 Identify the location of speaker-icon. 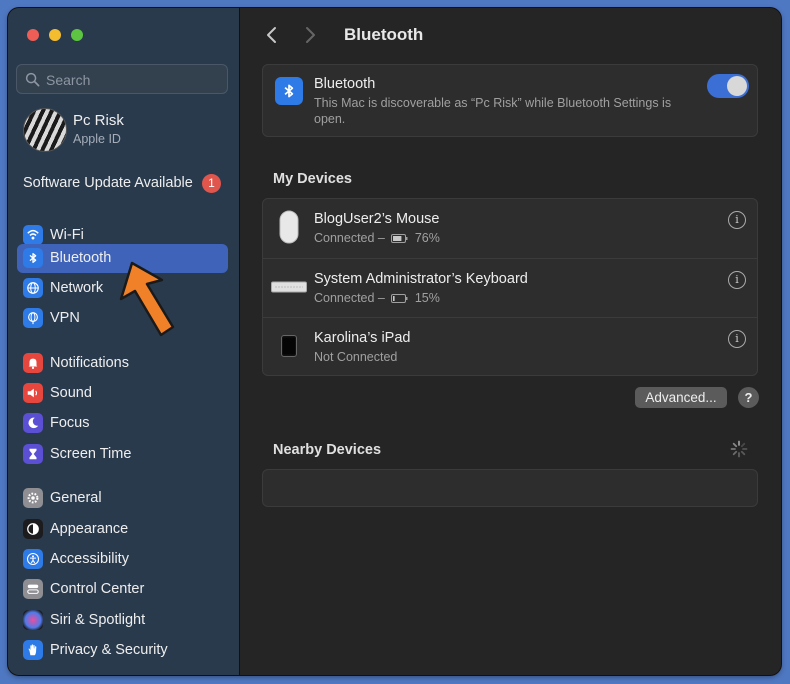
(33, 393).